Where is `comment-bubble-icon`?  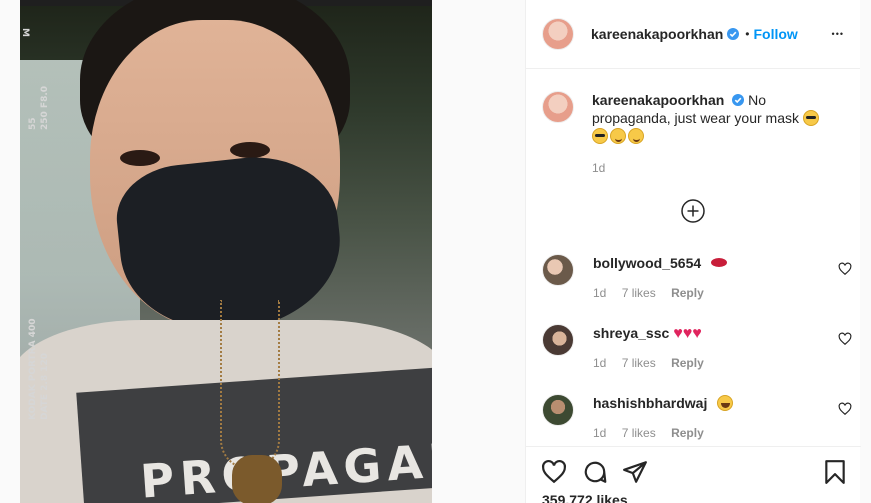
comment-bubble-icon is located at coordinates (595, 472).